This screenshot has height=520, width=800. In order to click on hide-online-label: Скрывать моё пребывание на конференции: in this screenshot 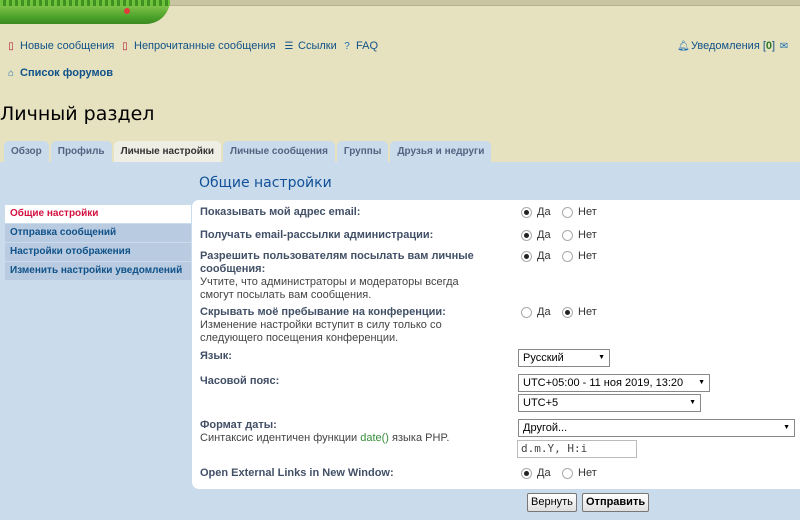, I will do `click(323, 312)`.